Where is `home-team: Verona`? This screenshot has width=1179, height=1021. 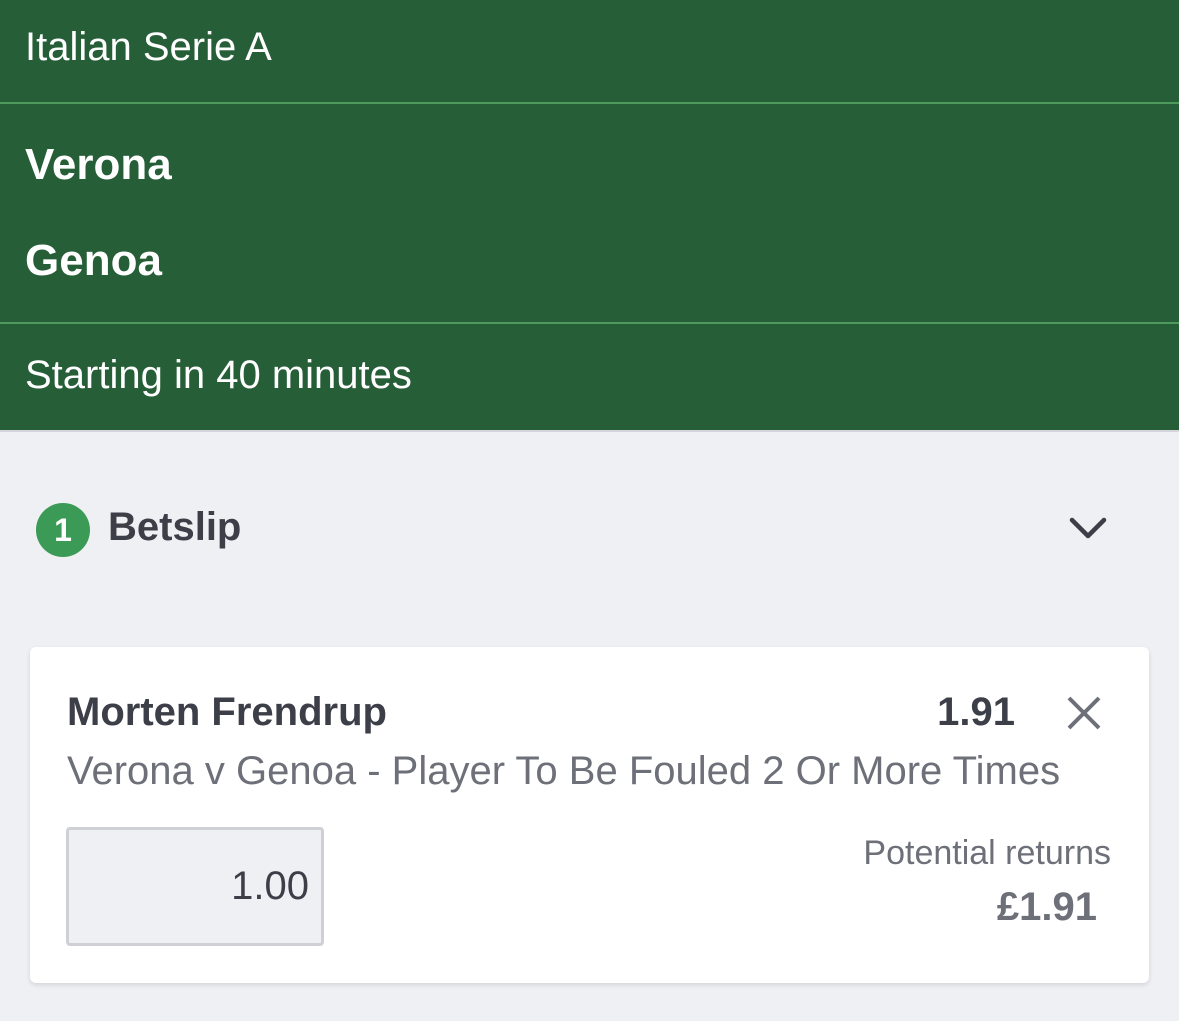
home-team: Verona is located at coordinates (98, 164).